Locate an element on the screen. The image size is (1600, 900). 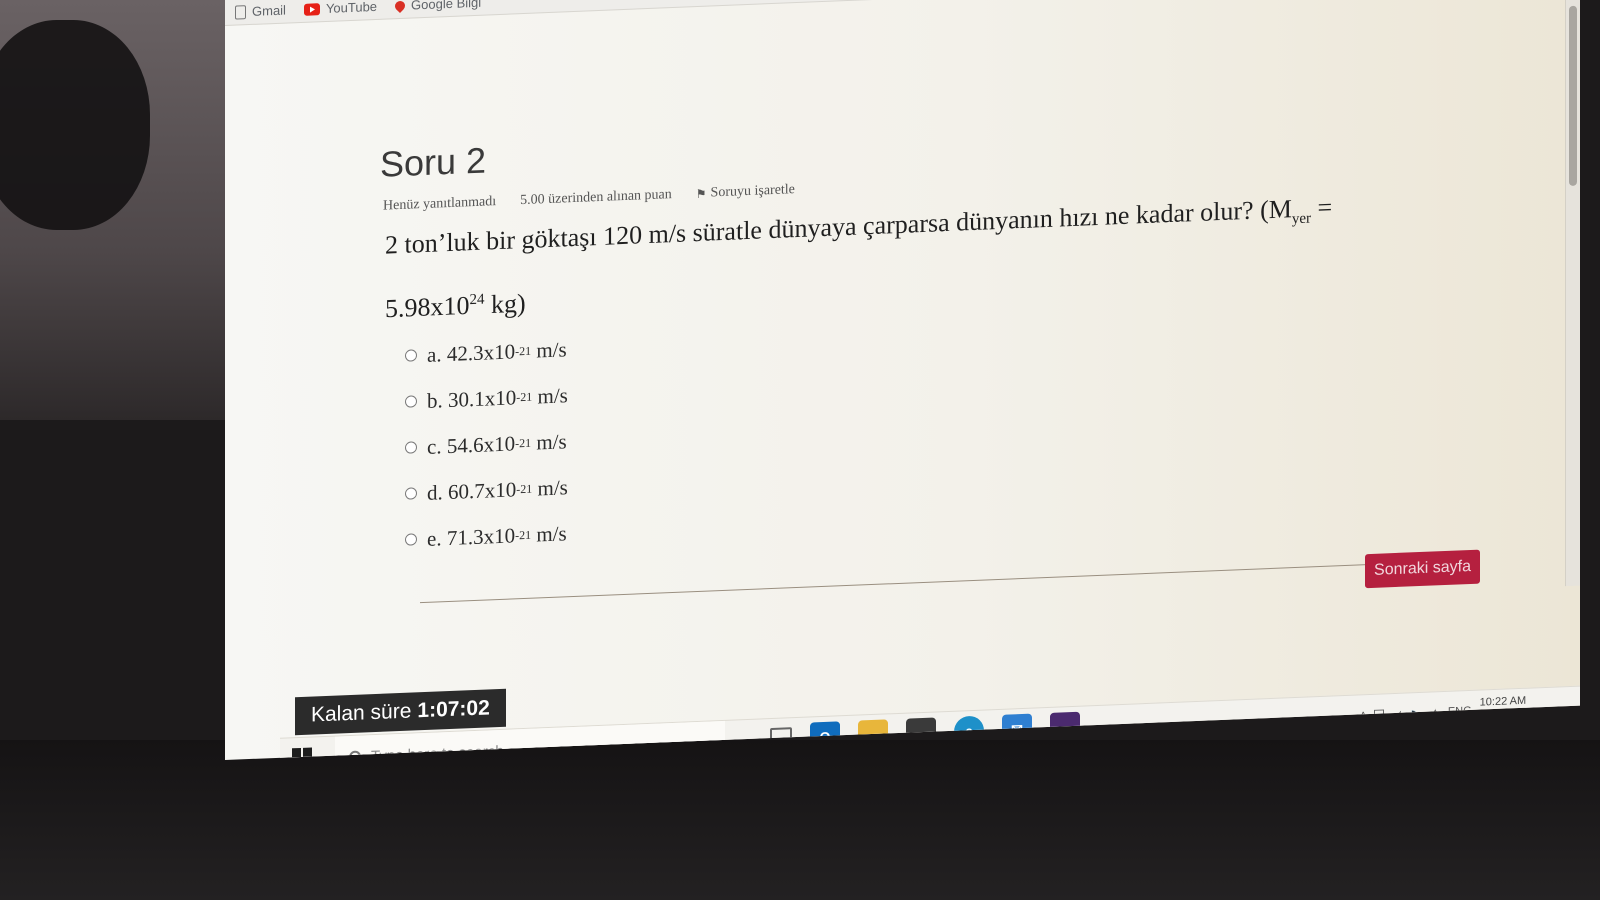
answer-prefix: c. is located at coordinates (434, 446).